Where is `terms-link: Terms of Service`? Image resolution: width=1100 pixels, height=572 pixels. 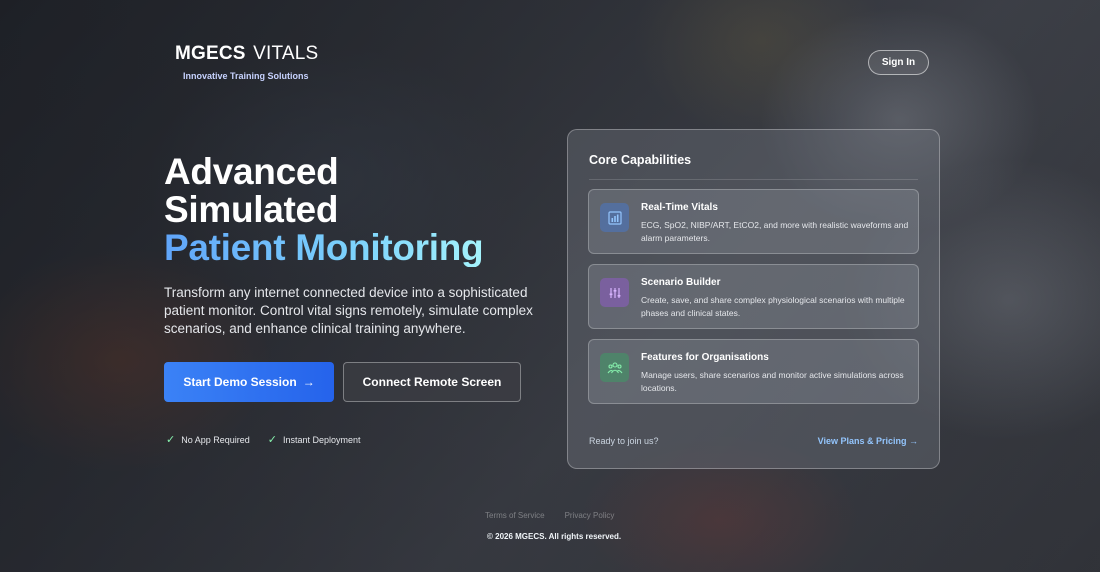 terms-link: Terms of Service is located at coordinates (515, 515).